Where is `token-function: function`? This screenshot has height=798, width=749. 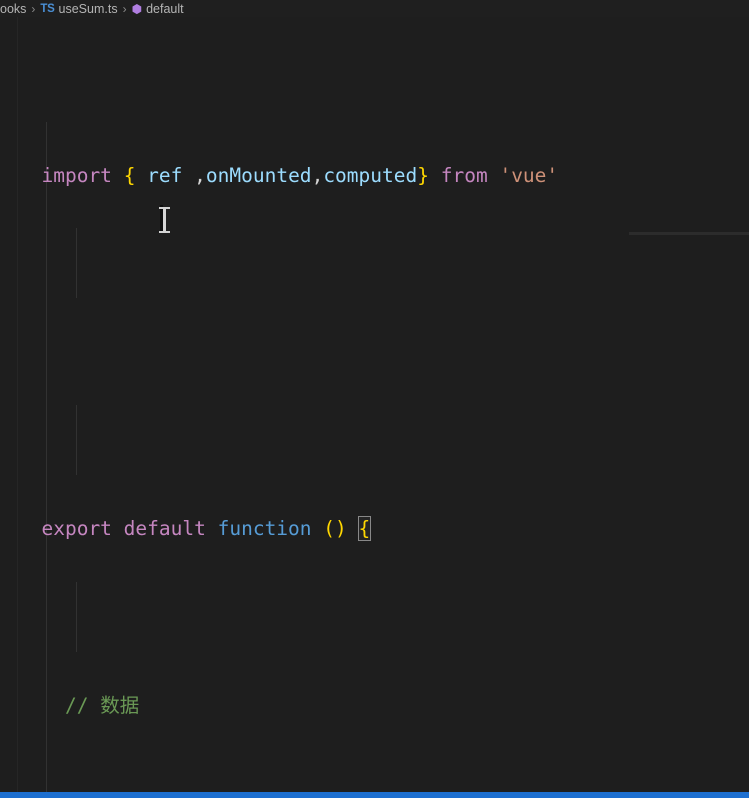 token-function: function is located at coordinates (264, 529).